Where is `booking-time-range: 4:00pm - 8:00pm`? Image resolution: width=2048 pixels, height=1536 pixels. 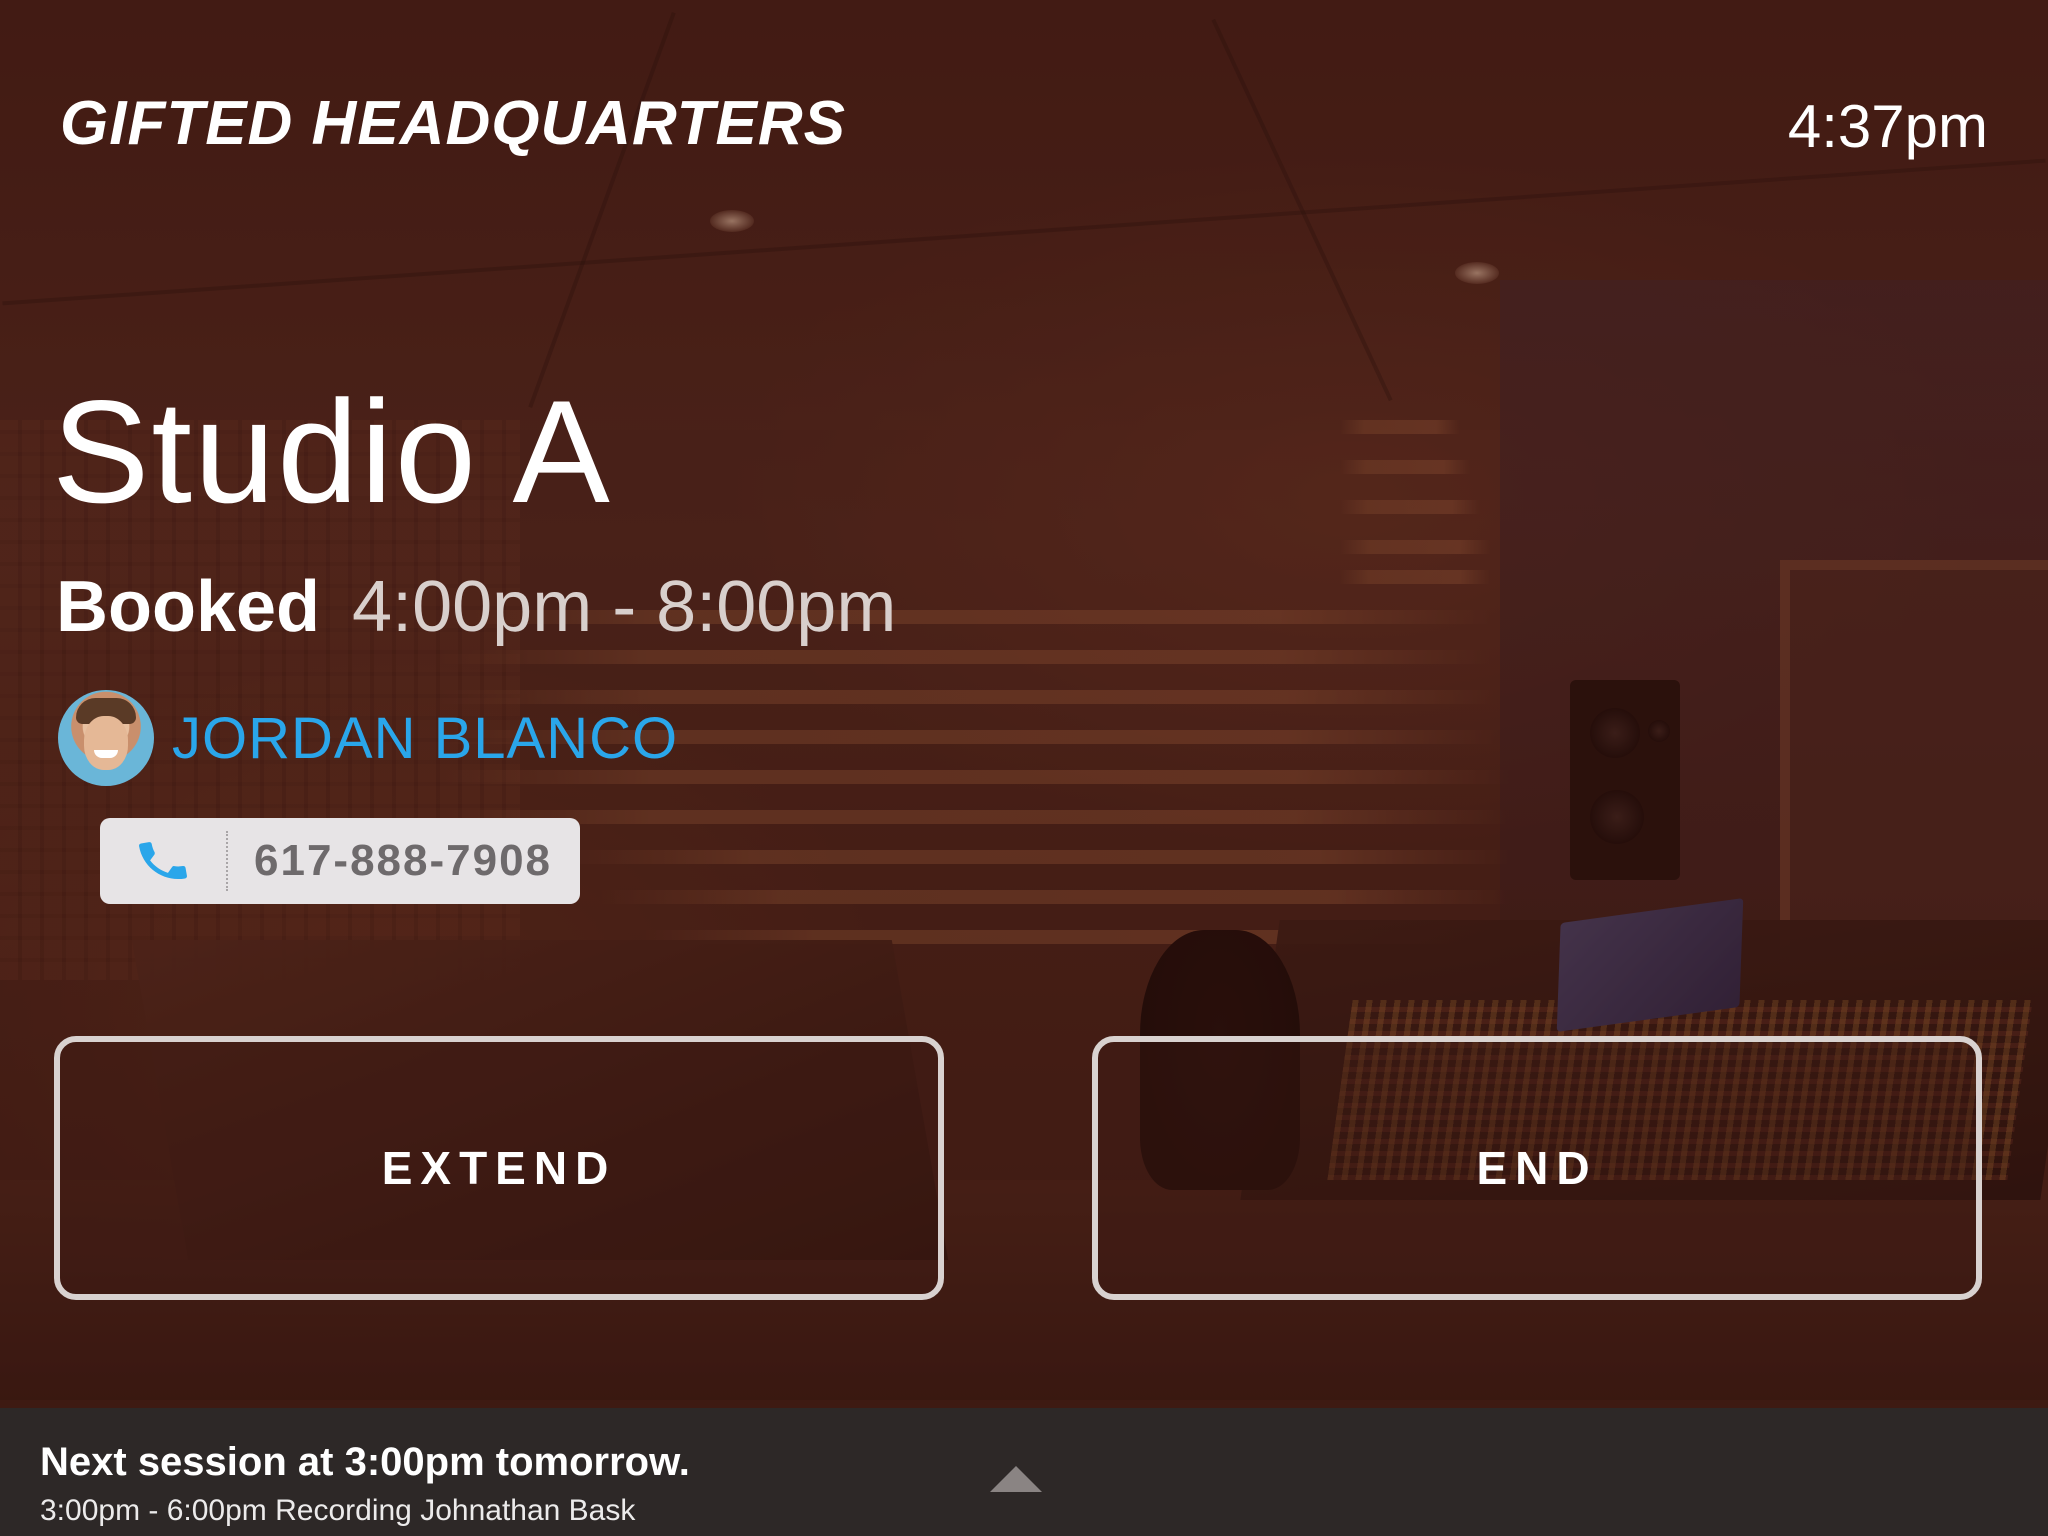 booking-time-range: 4:00pm - 8:00pm is located at coordinates (624, 607).